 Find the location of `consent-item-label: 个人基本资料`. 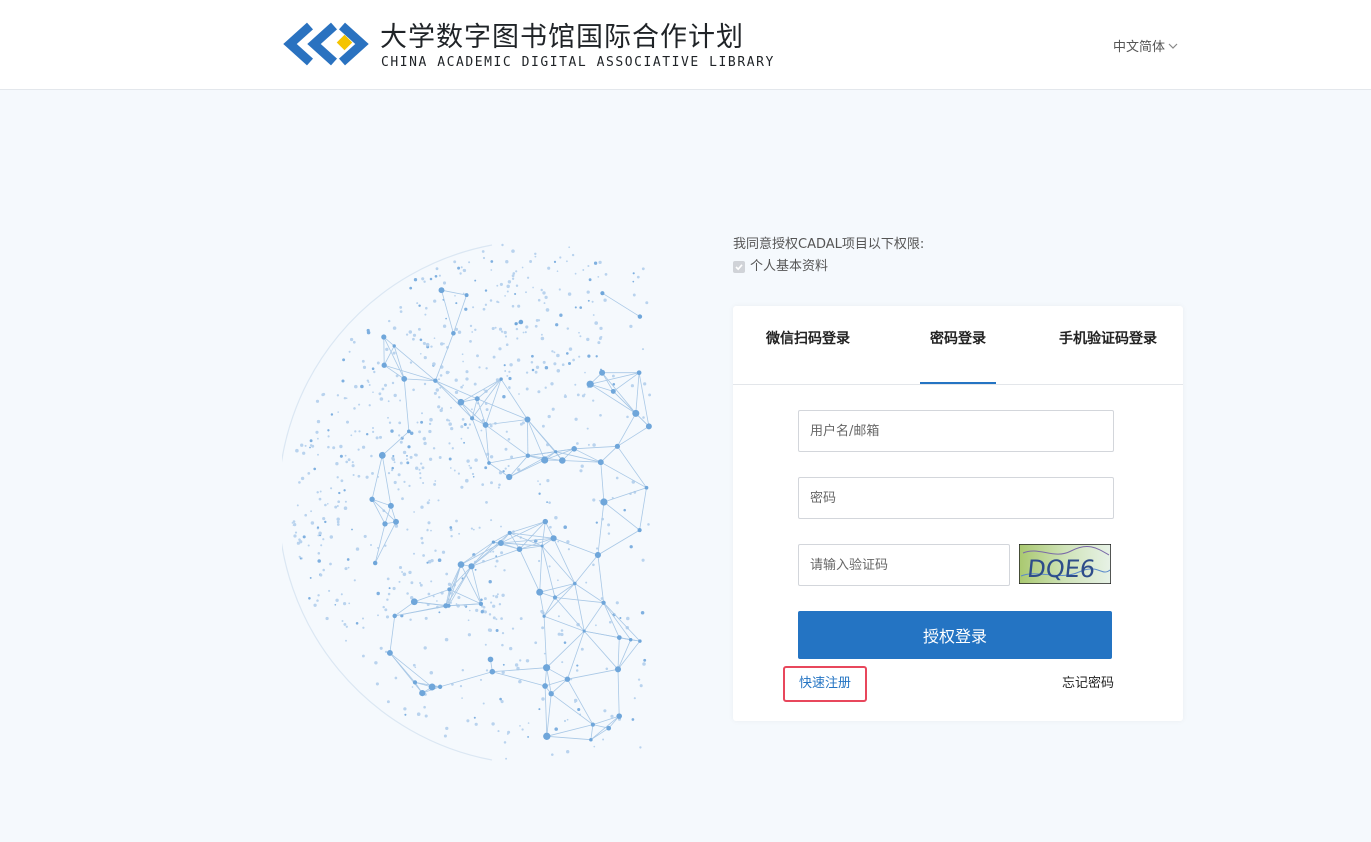

consent-item-label: 个人基本资料 is located at coordinates (789, 266).